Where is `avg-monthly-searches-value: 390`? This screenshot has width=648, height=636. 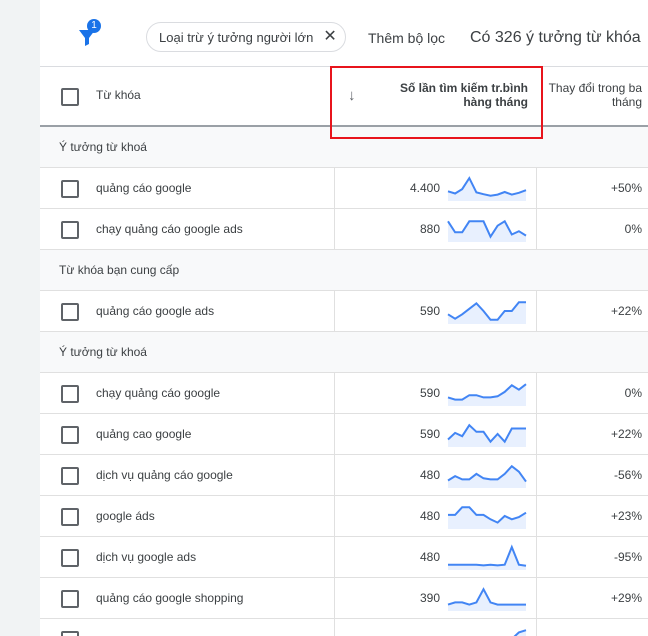 avg-monthly-searches-value: 390 is located at coordinates (429, 598).